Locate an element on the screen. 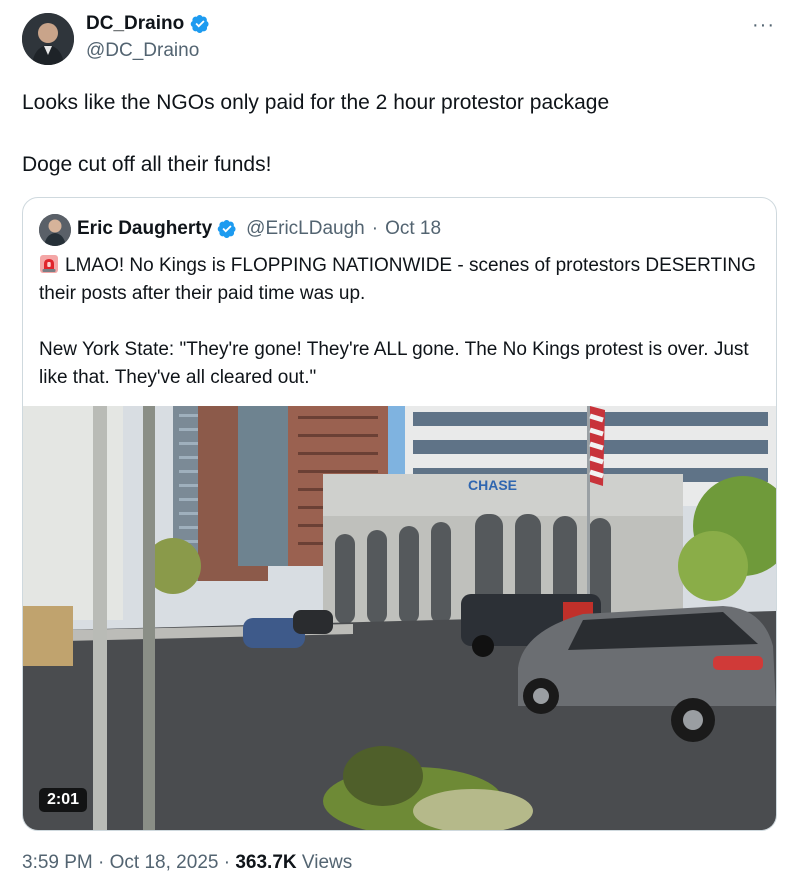  views-count: 363.7K is located at coordinates (265, 862).